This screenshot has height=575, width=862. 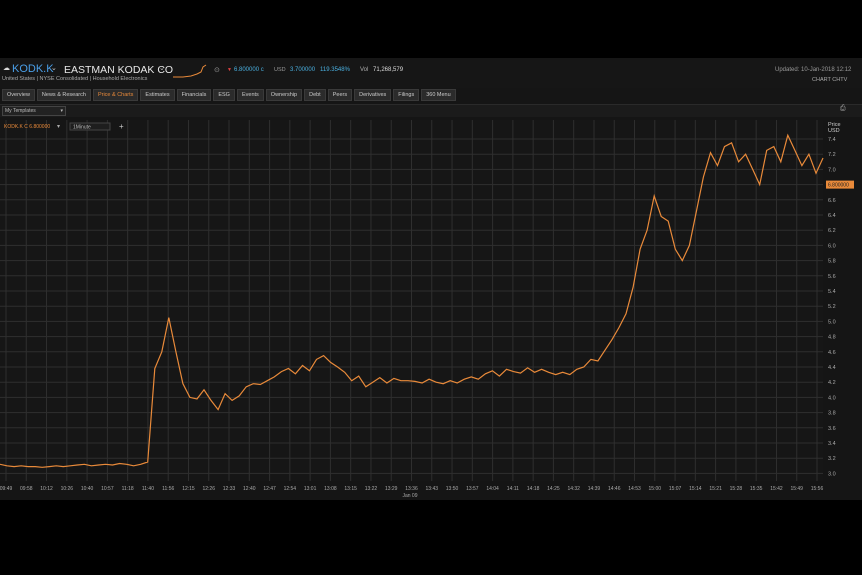 I want to click on x-tick-label: 13:15, so click(x=350, y=489).